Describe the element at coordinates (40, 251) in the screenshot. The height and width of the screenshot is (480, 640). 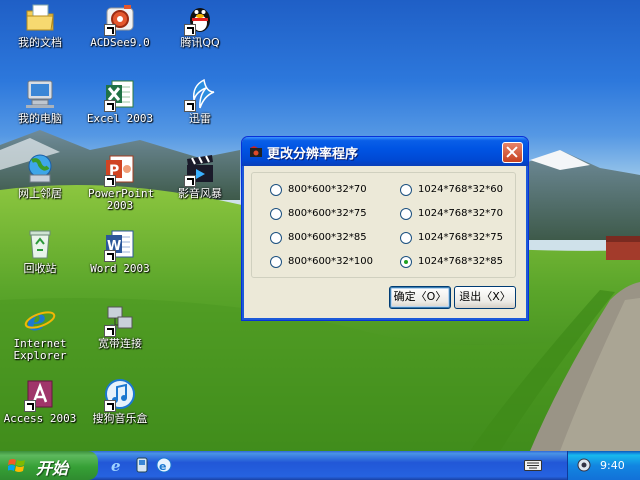
I see `desktop-icon-recycle-bin: 回收站` at that location.